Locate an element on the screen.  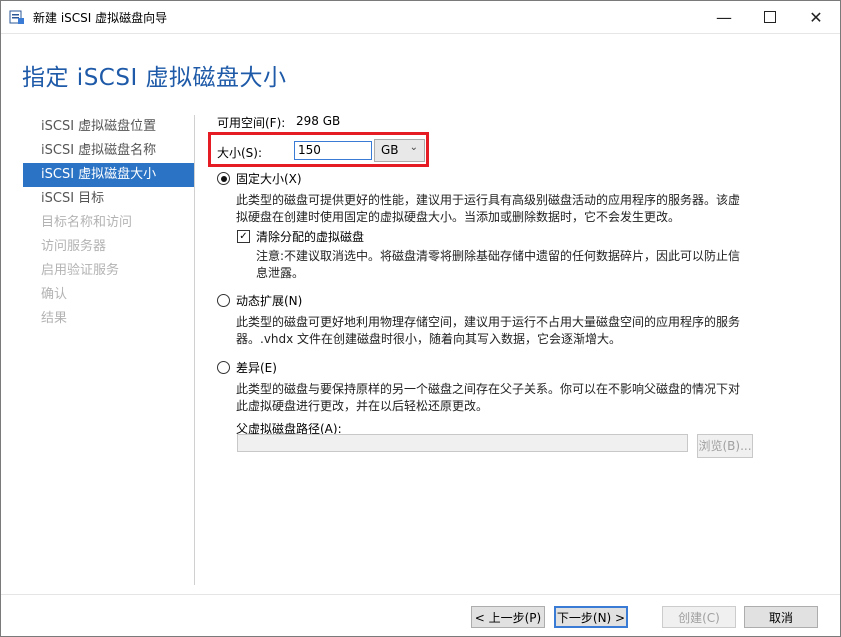
free-space-label: 可用空间(F): is located at coordinates (251, 123).